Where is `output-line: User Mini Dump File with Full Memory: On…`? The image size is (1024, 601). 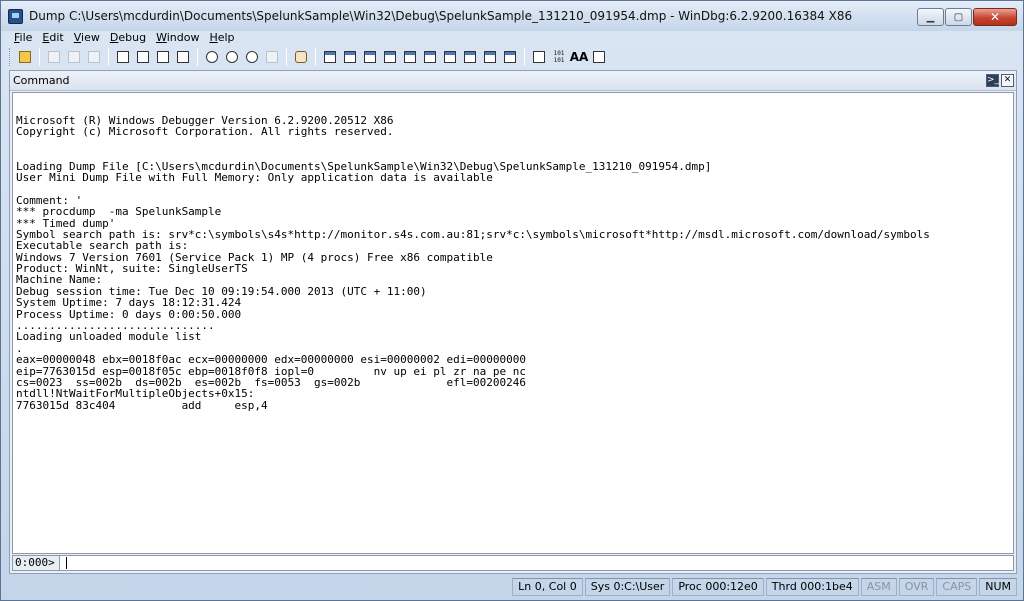
output-line: User Mini Dump File with Full Memory: On… is located at coordinates (254, 177).